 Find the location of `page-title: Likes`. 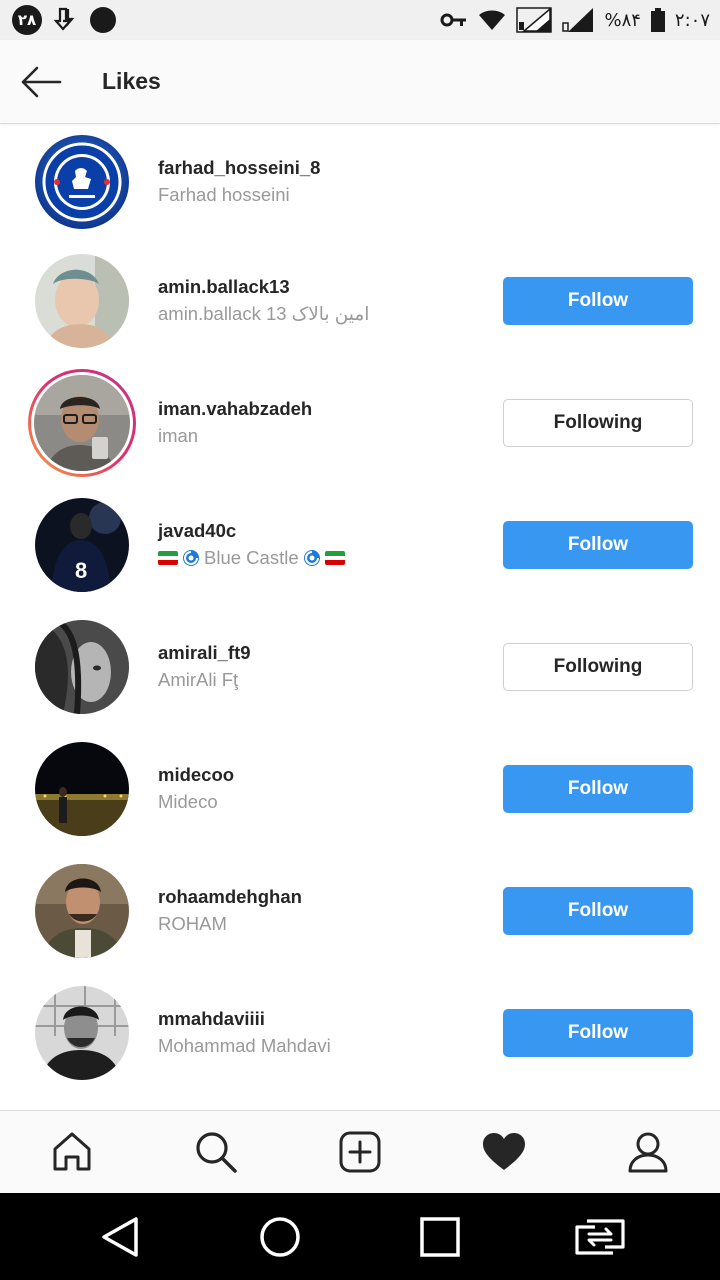

page-title: Likes is located at coordinates (131, 81).